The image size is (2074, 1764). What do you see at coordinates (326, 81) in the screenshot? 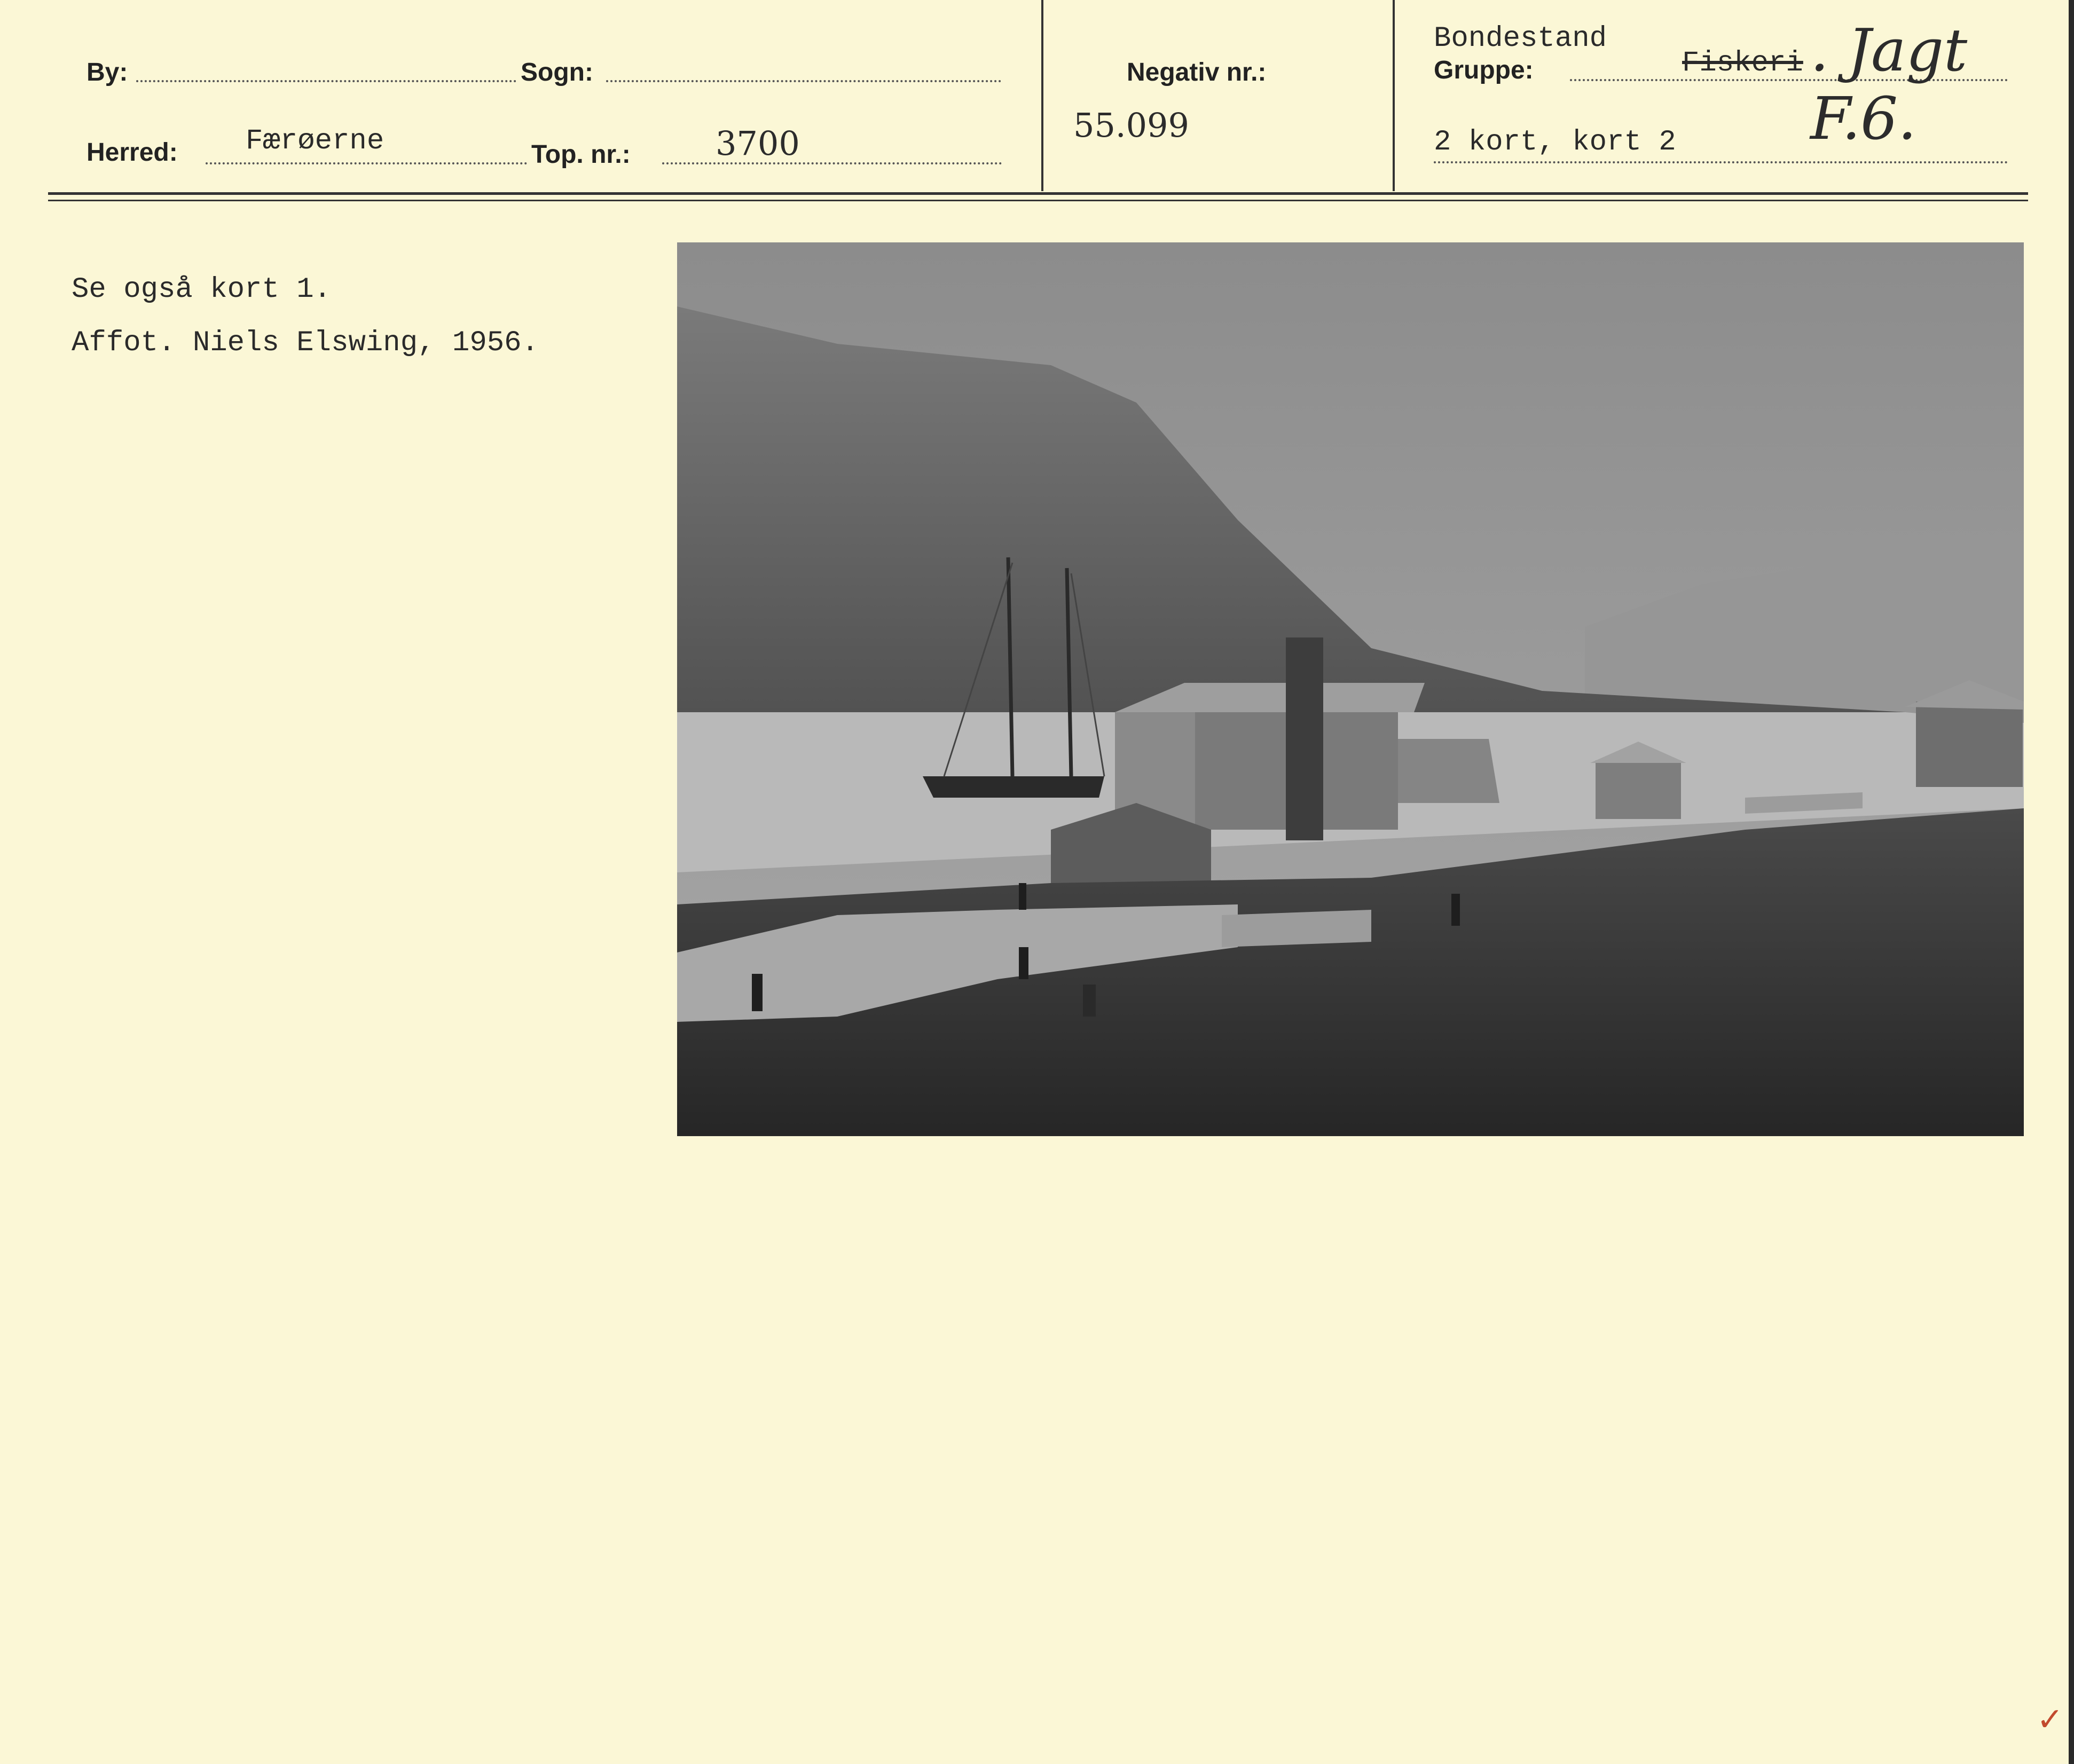
I see `by-field-line` at bounding box center [326, 81].